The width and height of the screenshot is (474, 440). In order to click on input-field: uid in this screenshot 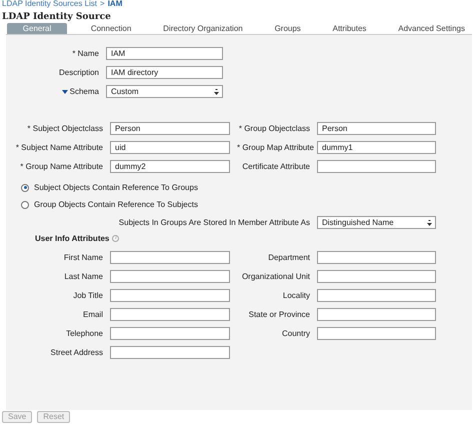, I will do `click(170, 147)`.